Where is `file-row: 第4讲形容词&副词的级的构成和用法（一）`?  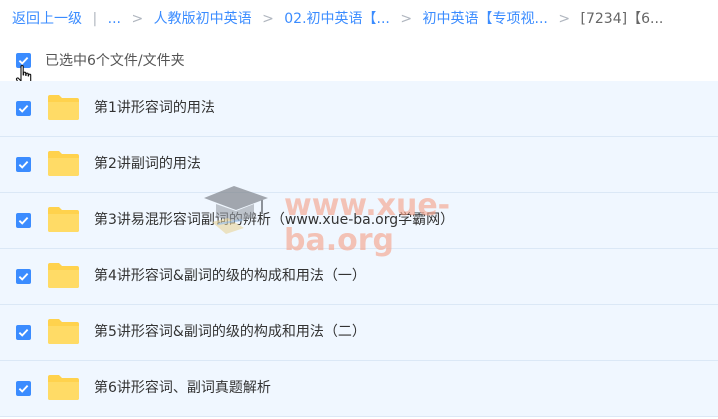 file-row: 第4讲形容词&副词的级的构成和用法（一） is located at coordinates (359, 277).